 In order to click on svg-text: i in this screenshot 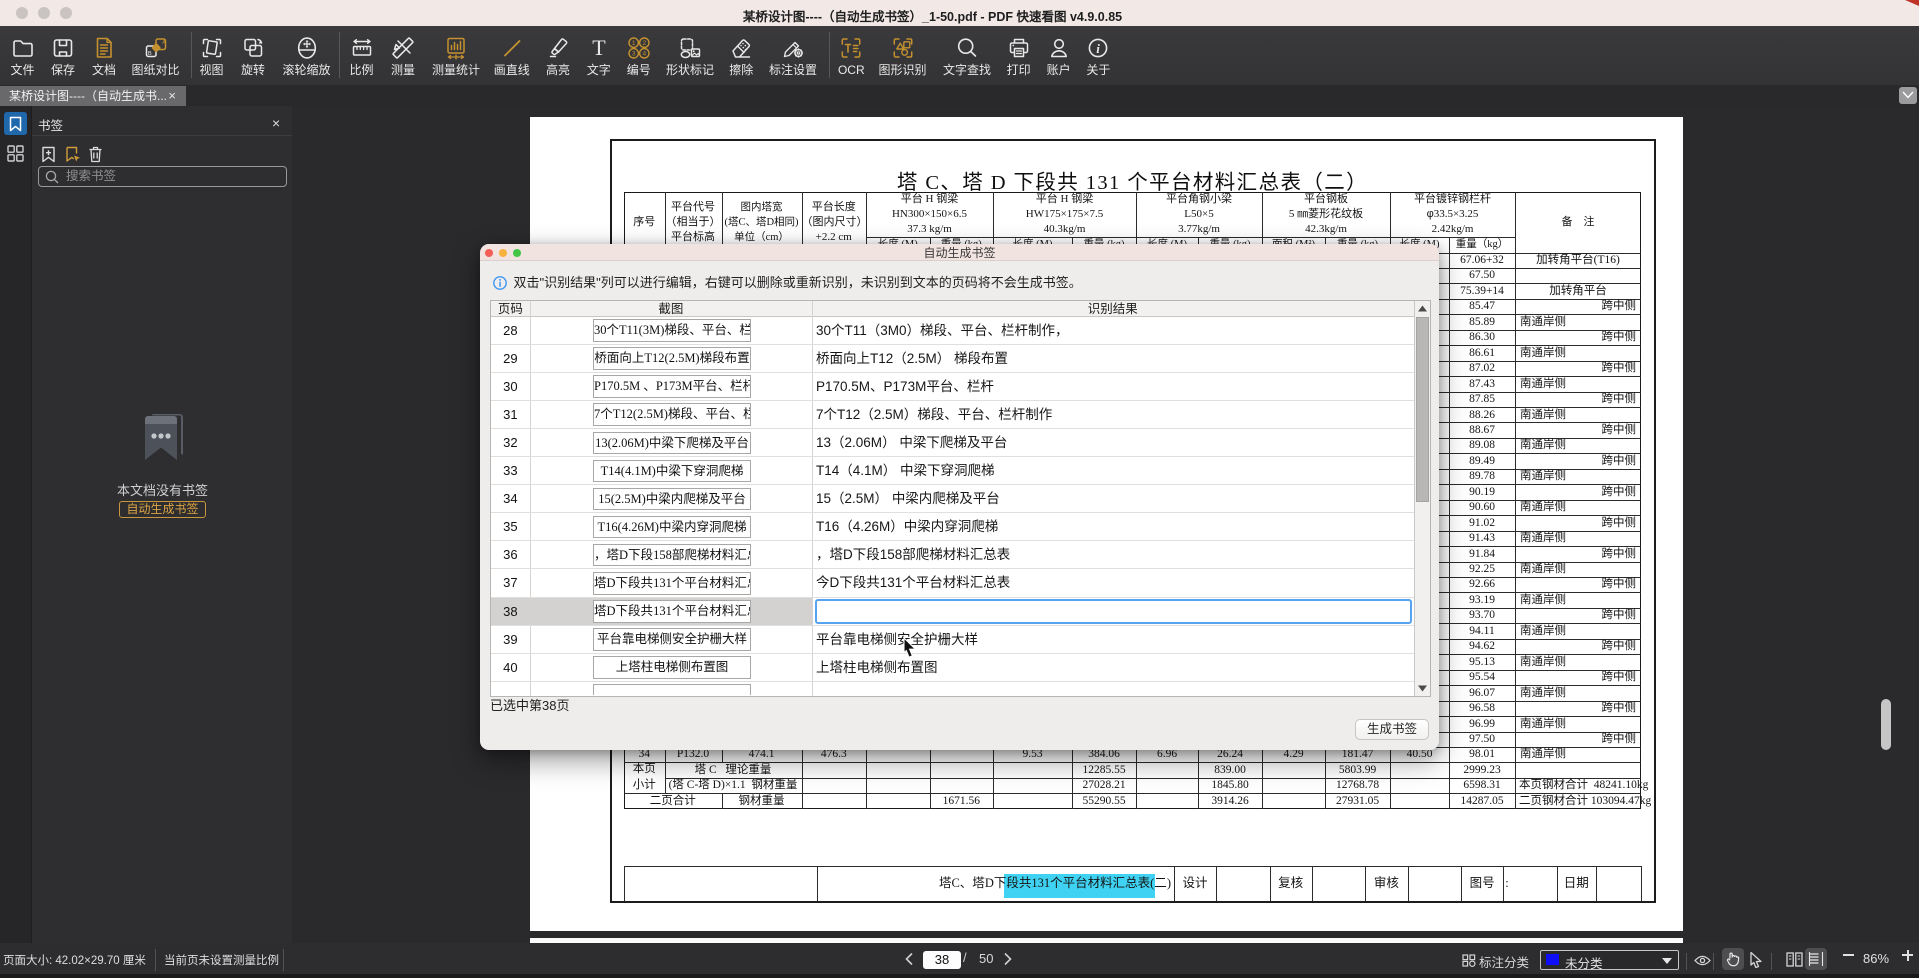, I will do `click(1099, 48)`.